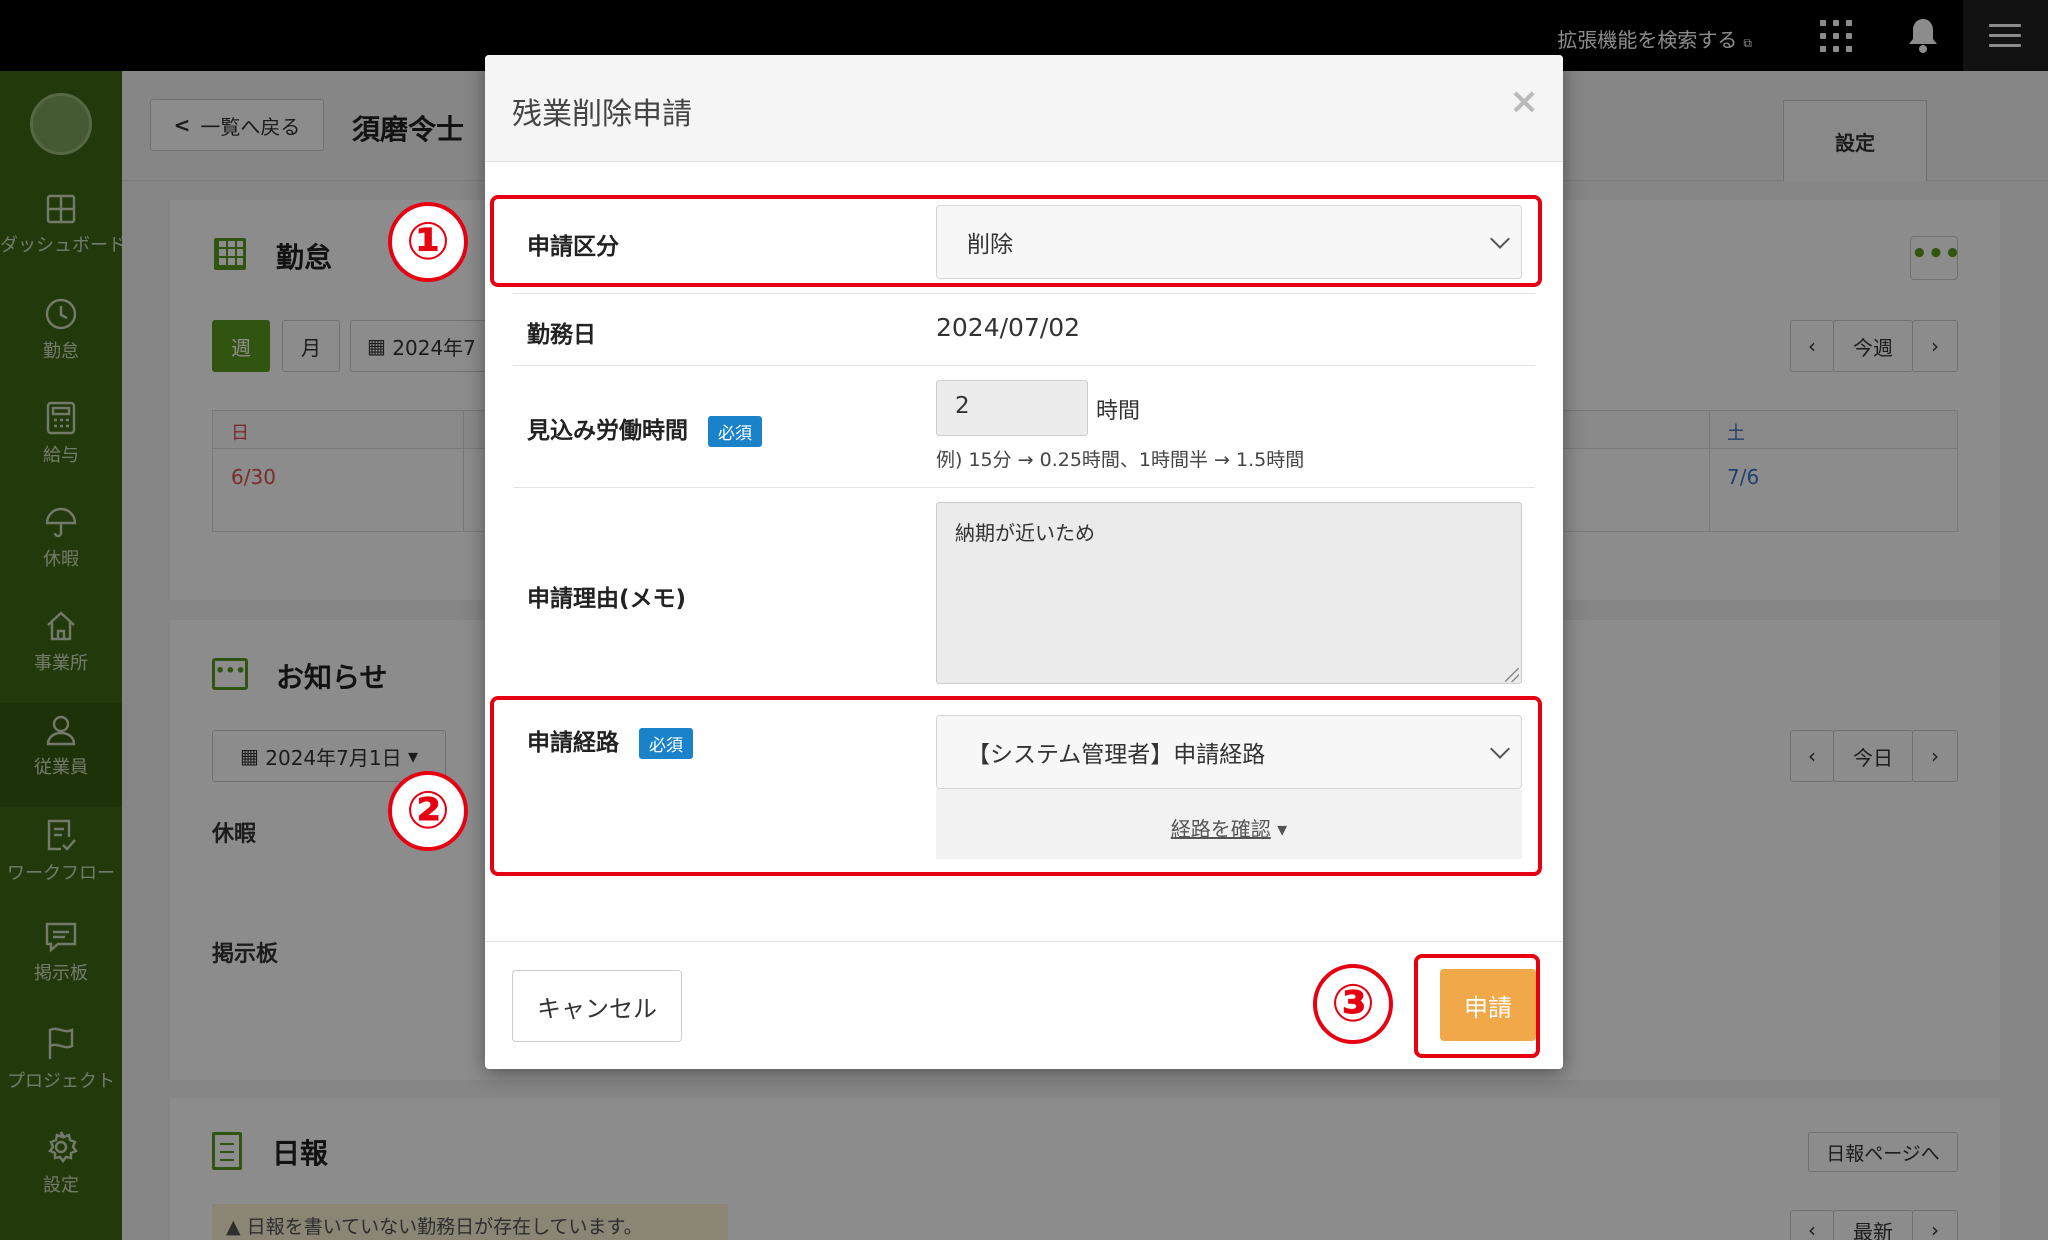  Describe the element at coordinates (1012, 408) in the screenshot. I see `hours-input: 2` at that location.